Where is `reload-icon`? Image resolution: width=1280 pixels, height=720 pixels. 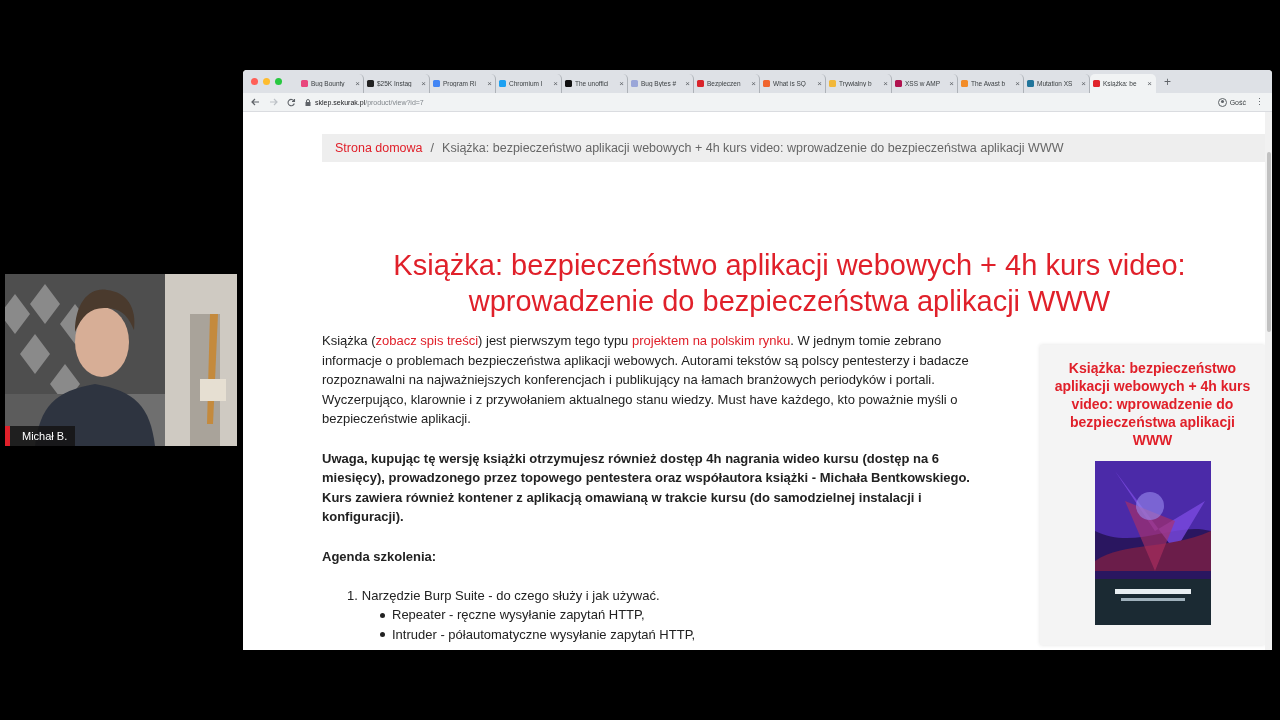
reload-icon is located at coordinates (291, 102).